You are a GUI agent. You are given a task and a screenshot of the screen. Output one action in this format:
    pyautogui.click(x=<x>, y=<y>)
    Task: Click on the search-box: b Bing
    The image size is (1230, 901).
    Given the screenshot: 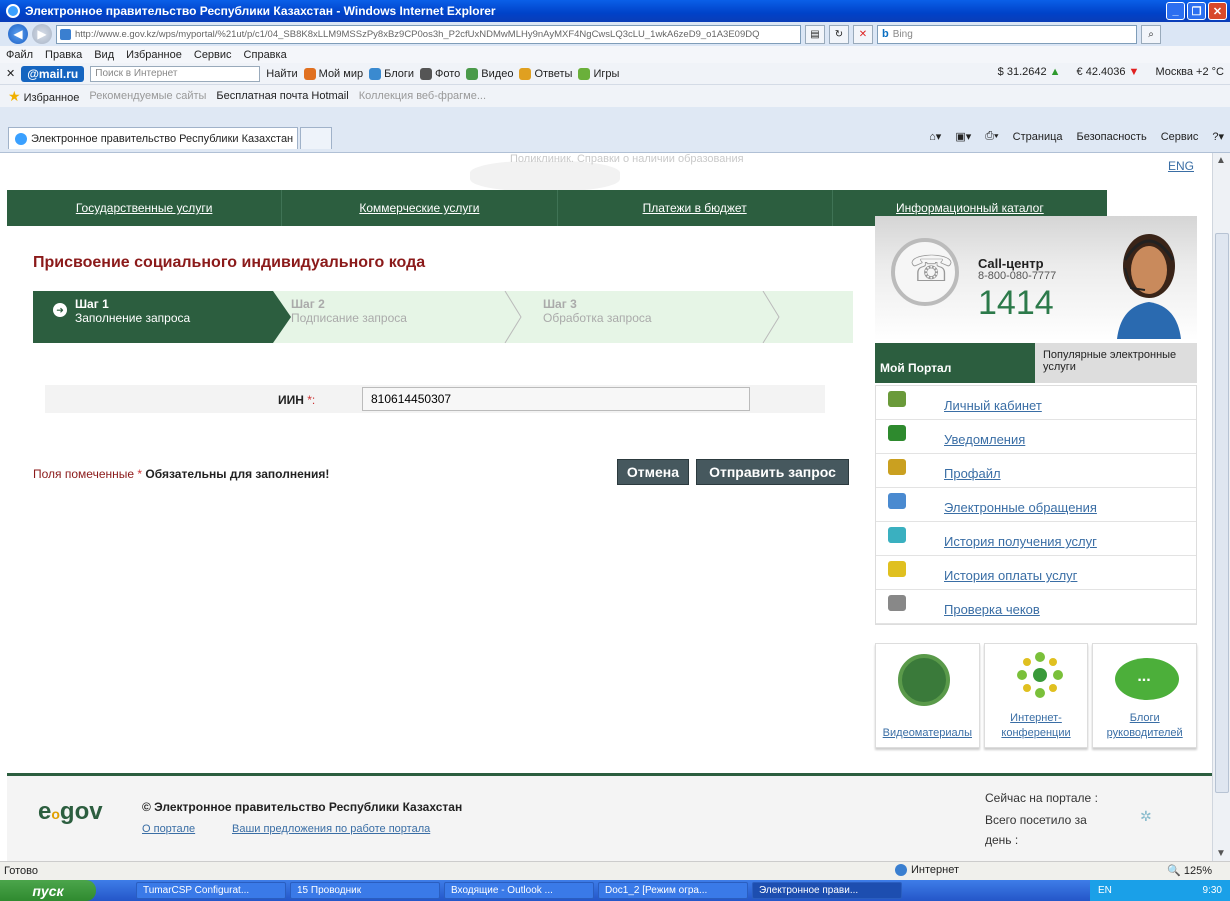 What is the action you would take?
    pyautogui.click(x=1007, y=34)
    